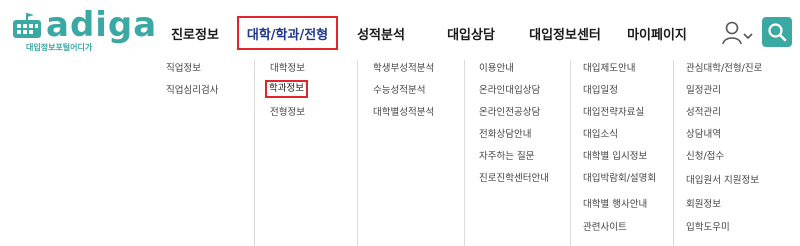  I want to click on sub-grade-management: 성적관리, so click(703, 113).